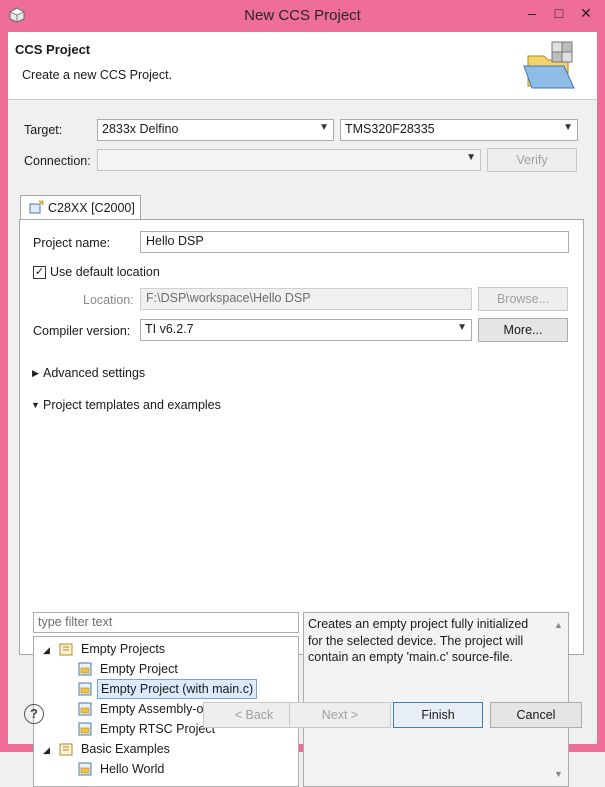 This screenshot has height=787, width=605. Describe the element at coordinates (558, 625) in the screenshot. I see `scroll-up-icon: ▲` at that location.